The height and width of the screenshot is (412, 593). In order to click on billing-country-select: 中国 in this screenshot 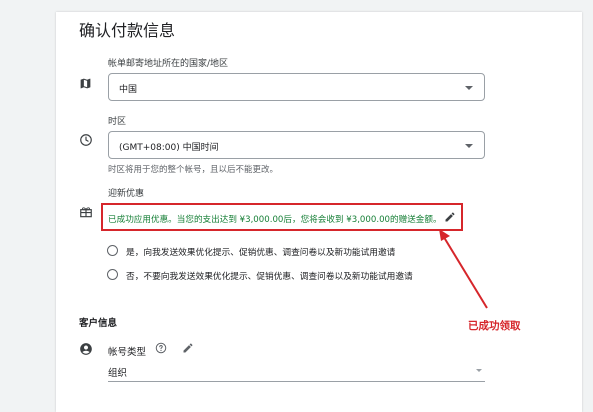, I will do `click(296, 87)`.